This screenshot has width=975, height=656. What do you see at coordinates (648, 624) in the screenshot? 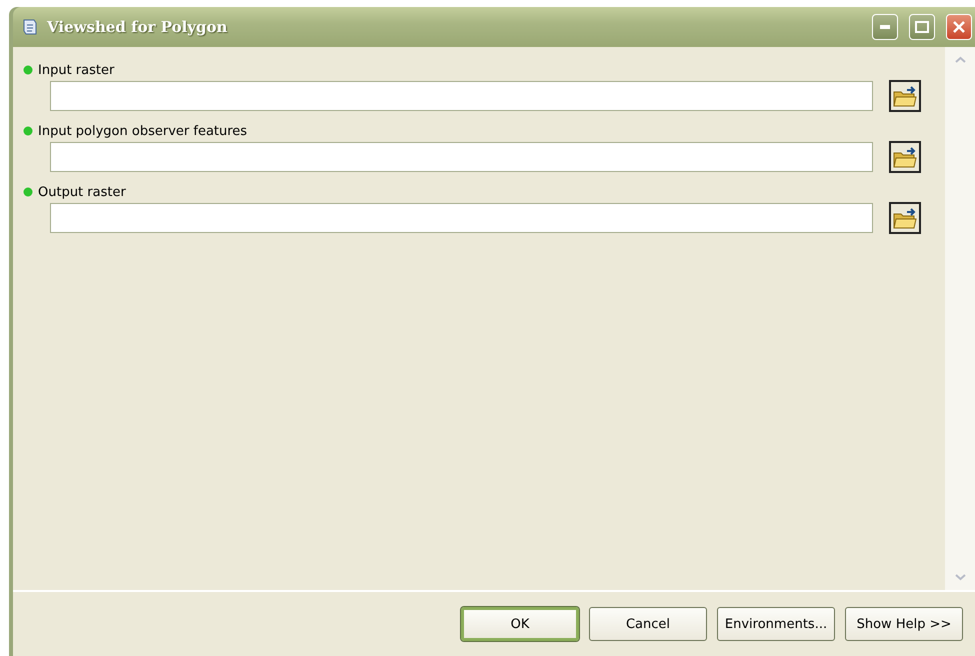
I see `dialog-button: Cancel` at bounding box center [648, 624].